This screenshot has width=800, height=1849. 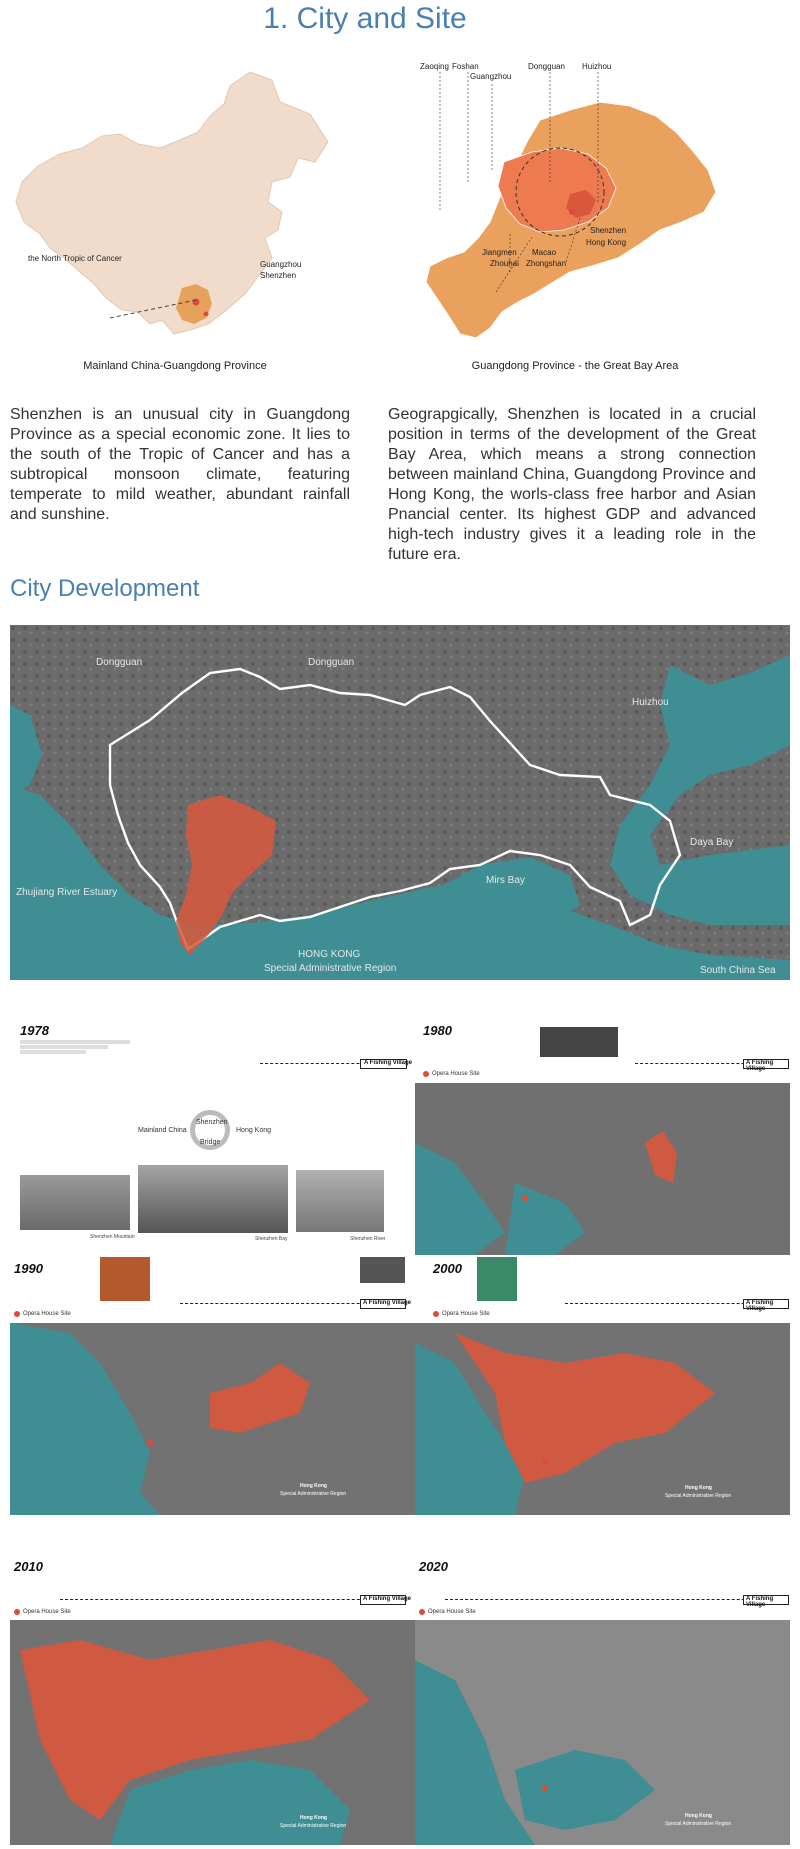 What do you see at coordinates (544, 252) in the screenshot?
I see `label-macao: Macao` at bounding box center [544, 252].